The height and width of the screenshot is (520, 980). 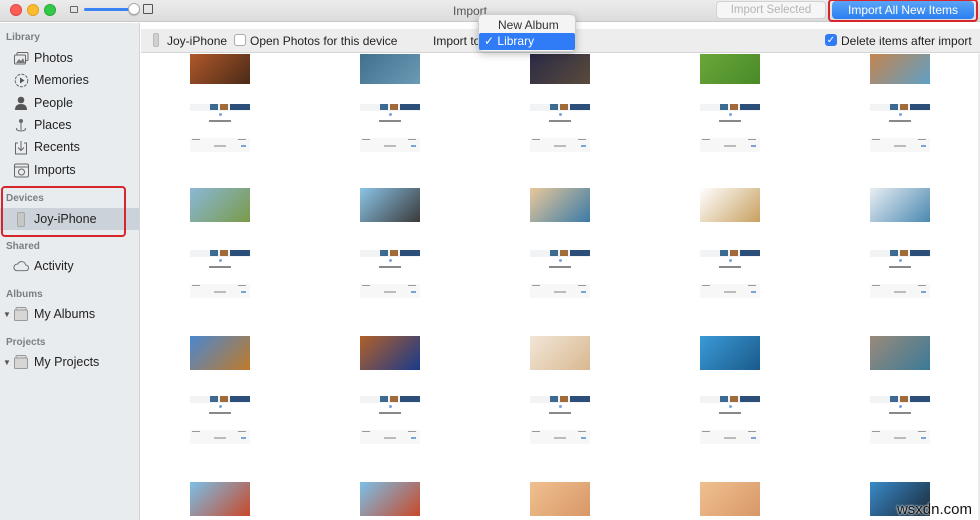 I want to click on open-photos-checkbox, so click(x=240, y=40).